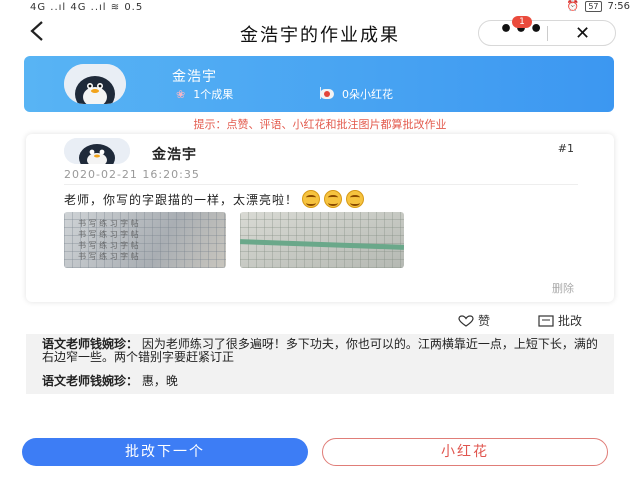 This screenshot has width=640, height=480. Describe the element at coordinates (522, 22) in the screenshot. I see `notification-badge: 1` at that location.